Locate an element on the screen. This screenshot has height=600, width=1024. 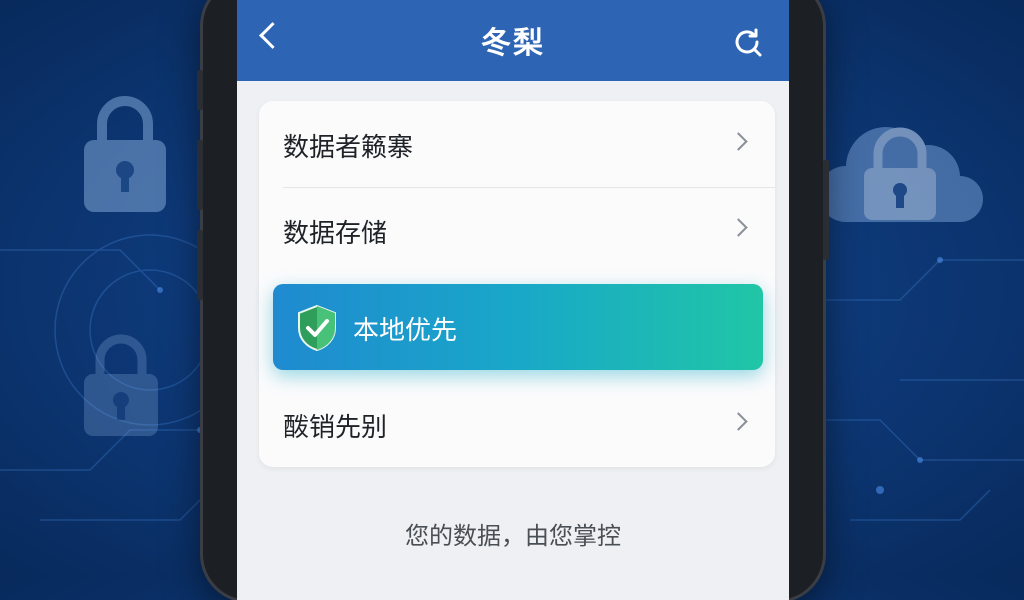
cloud-lock-icon is located at coordinates (900, 174).